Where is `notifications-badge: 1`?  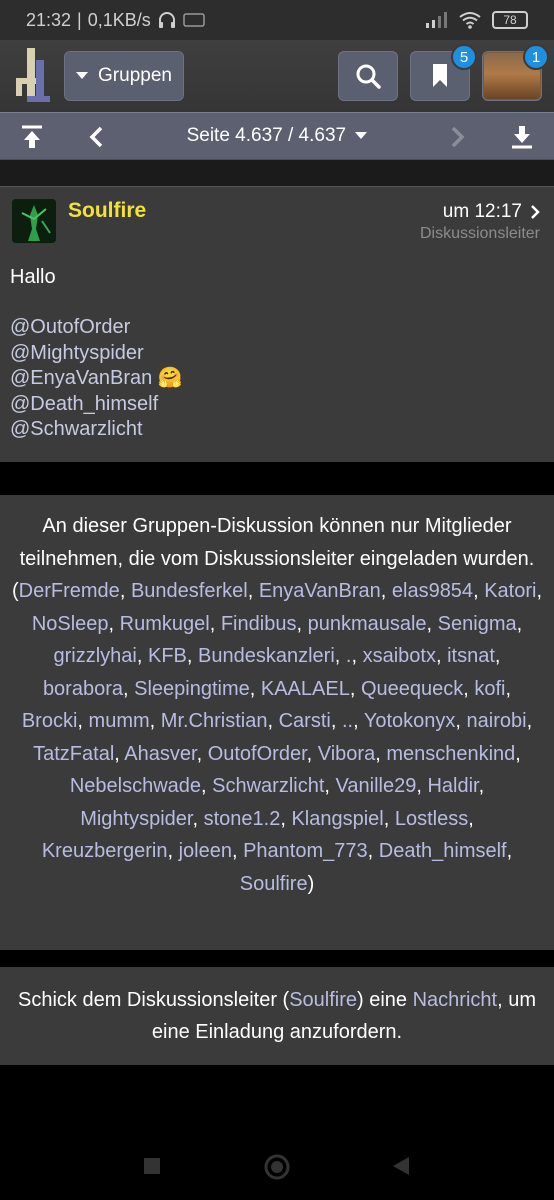 notifications-badge: 1 is located at coordinates (536, 57).